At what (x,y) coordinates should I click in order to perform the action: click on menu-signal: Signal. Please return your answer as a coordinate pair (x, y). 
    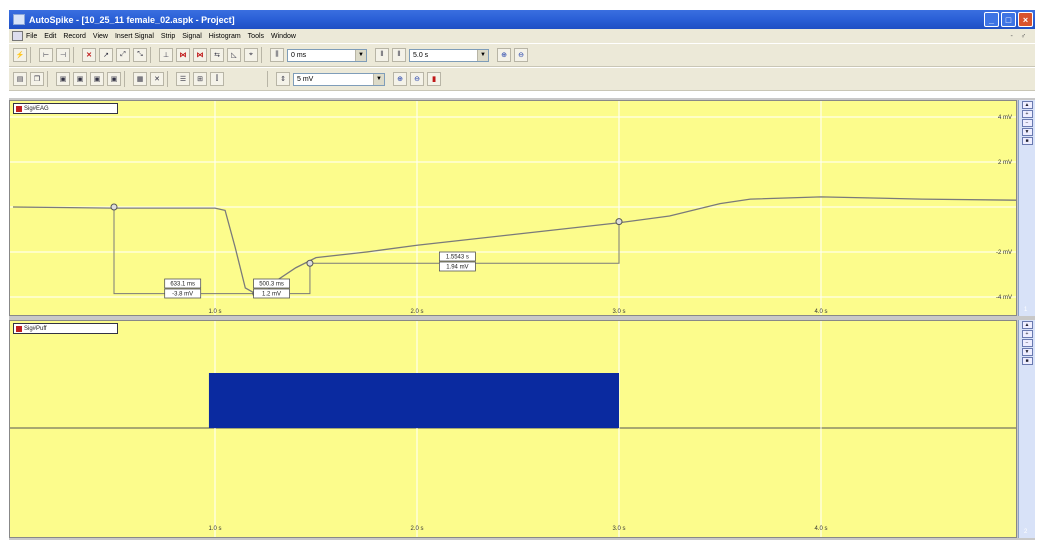
    Looking at the image, I should click on (191, 36).